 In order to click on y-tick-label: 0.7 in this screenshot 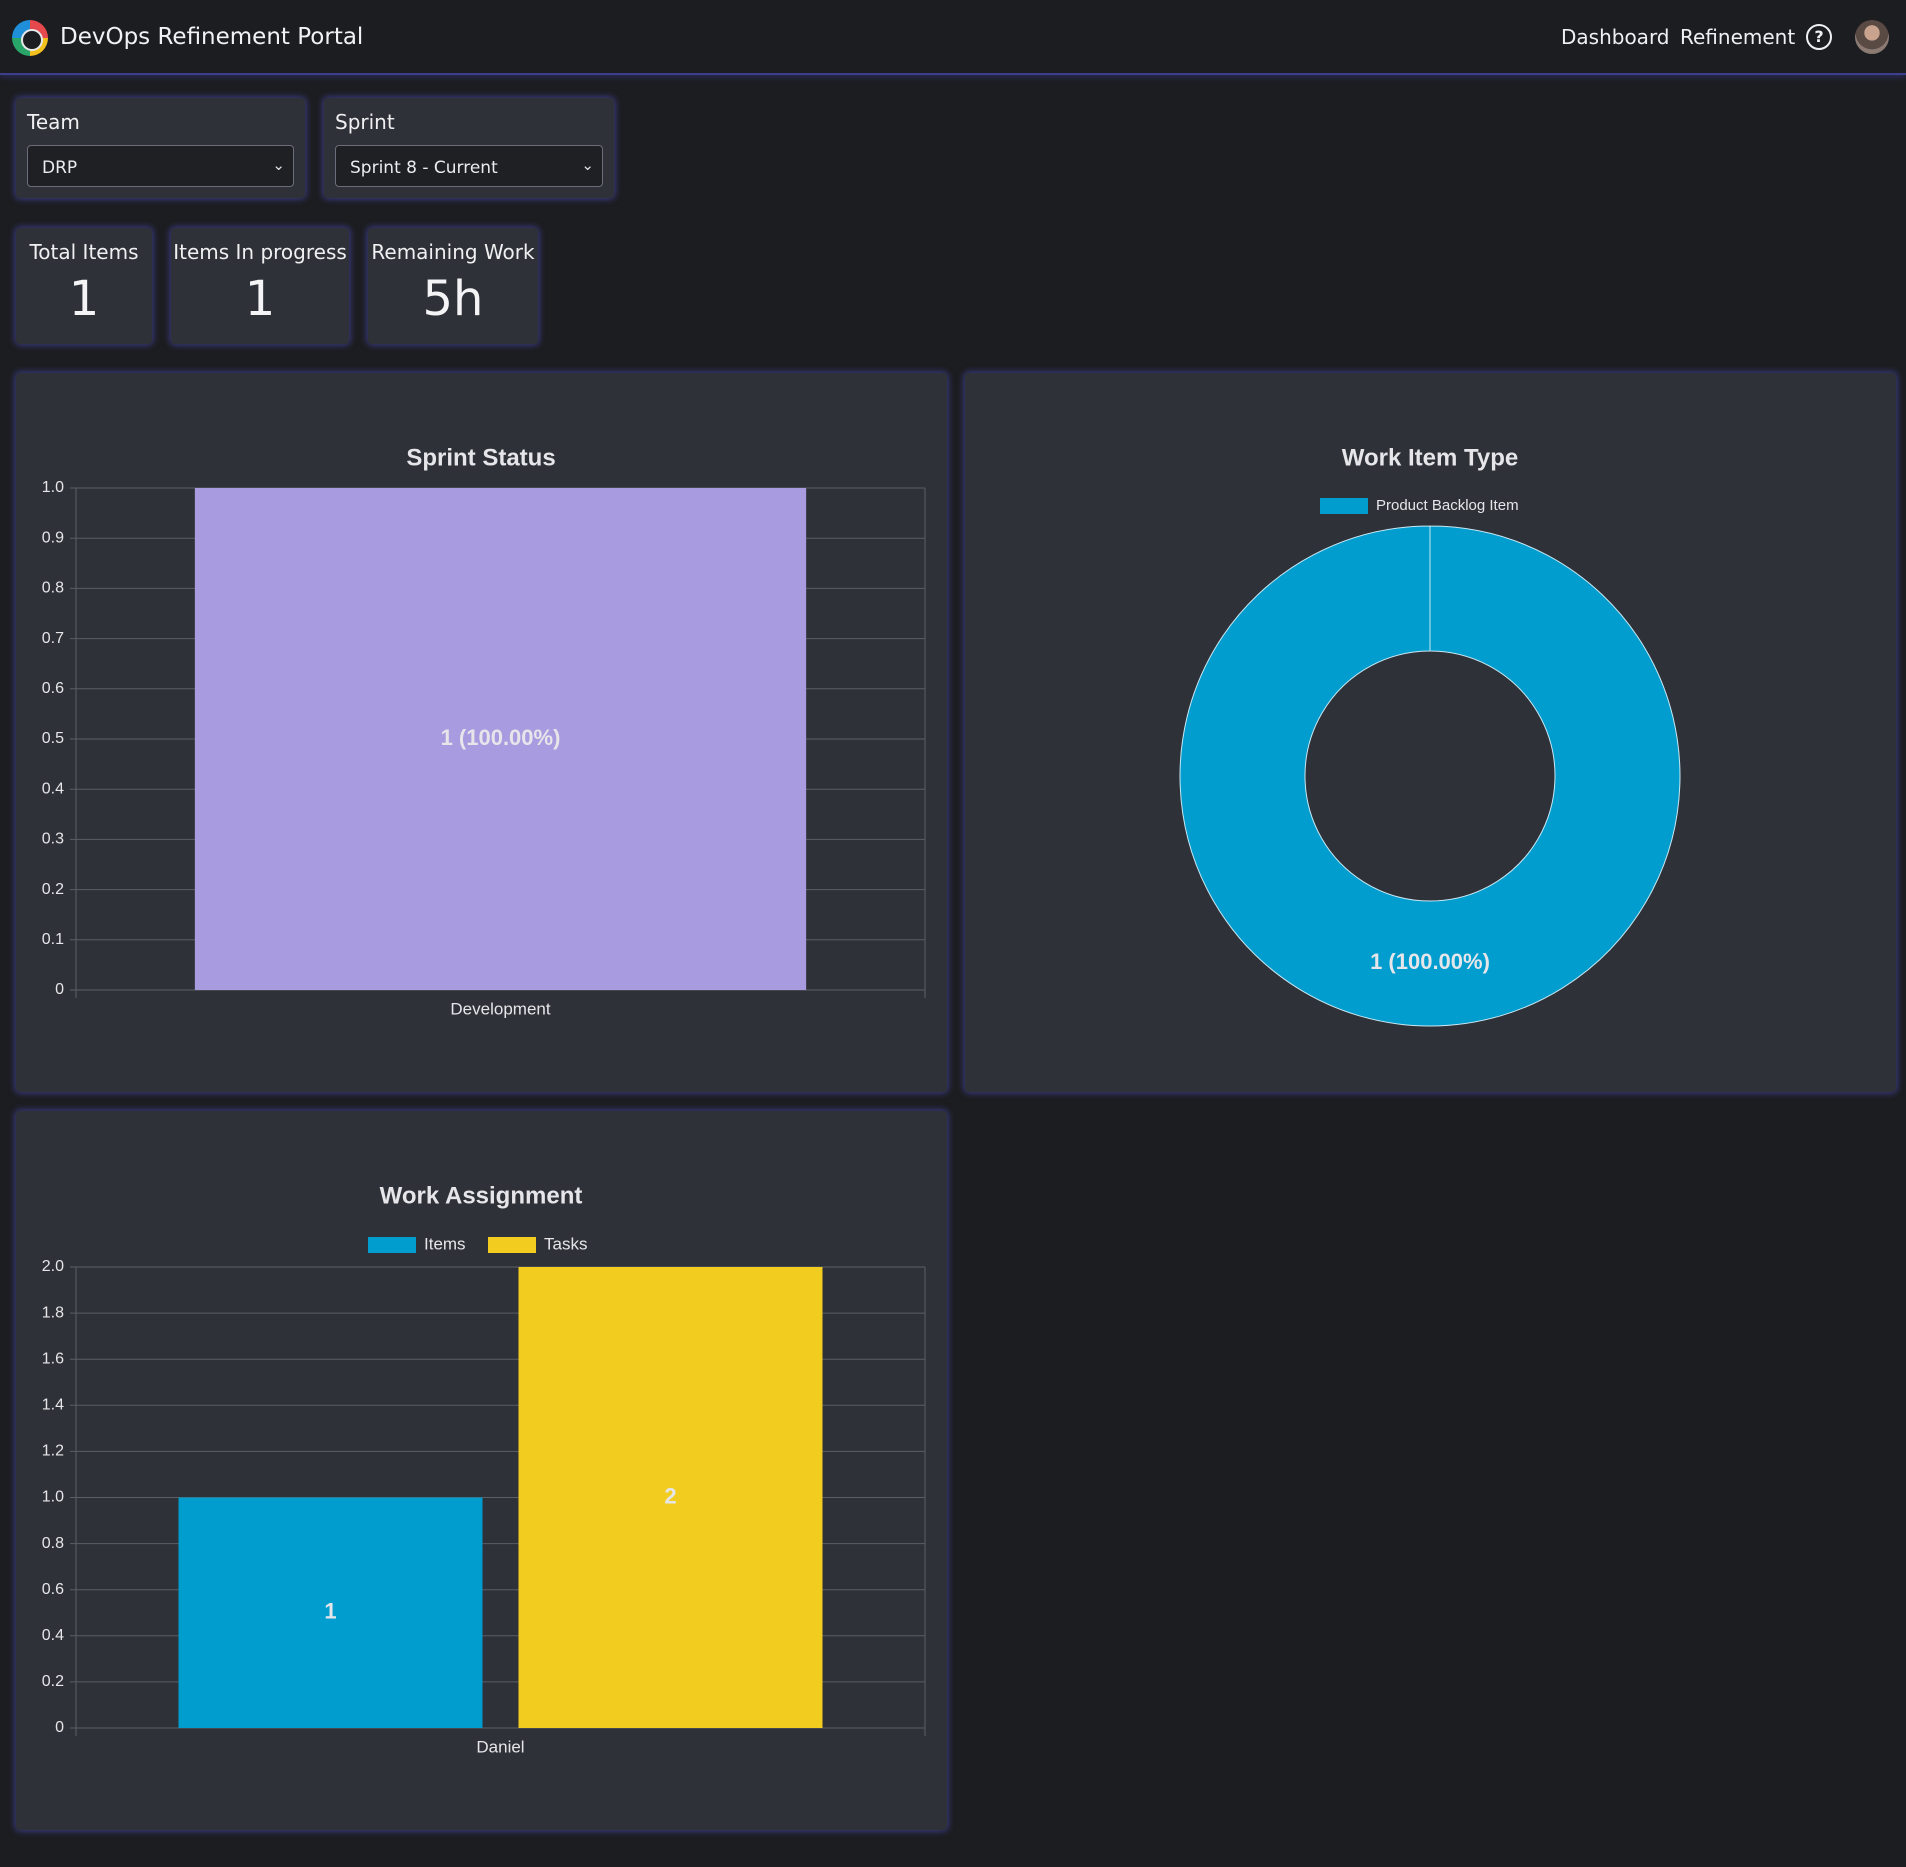, I will do `click(53, 638)`.